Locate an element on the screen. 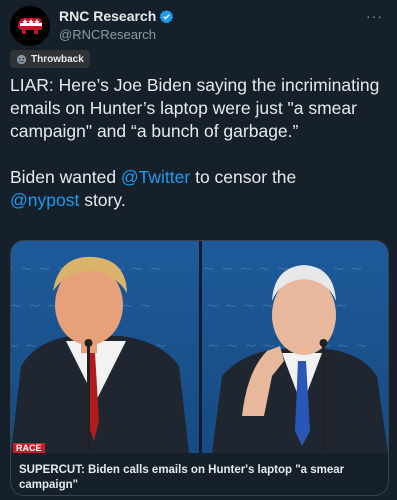 This screenshot has width=397, height=500. author-name-row: RNC Research is located at coordinates (116, 16).